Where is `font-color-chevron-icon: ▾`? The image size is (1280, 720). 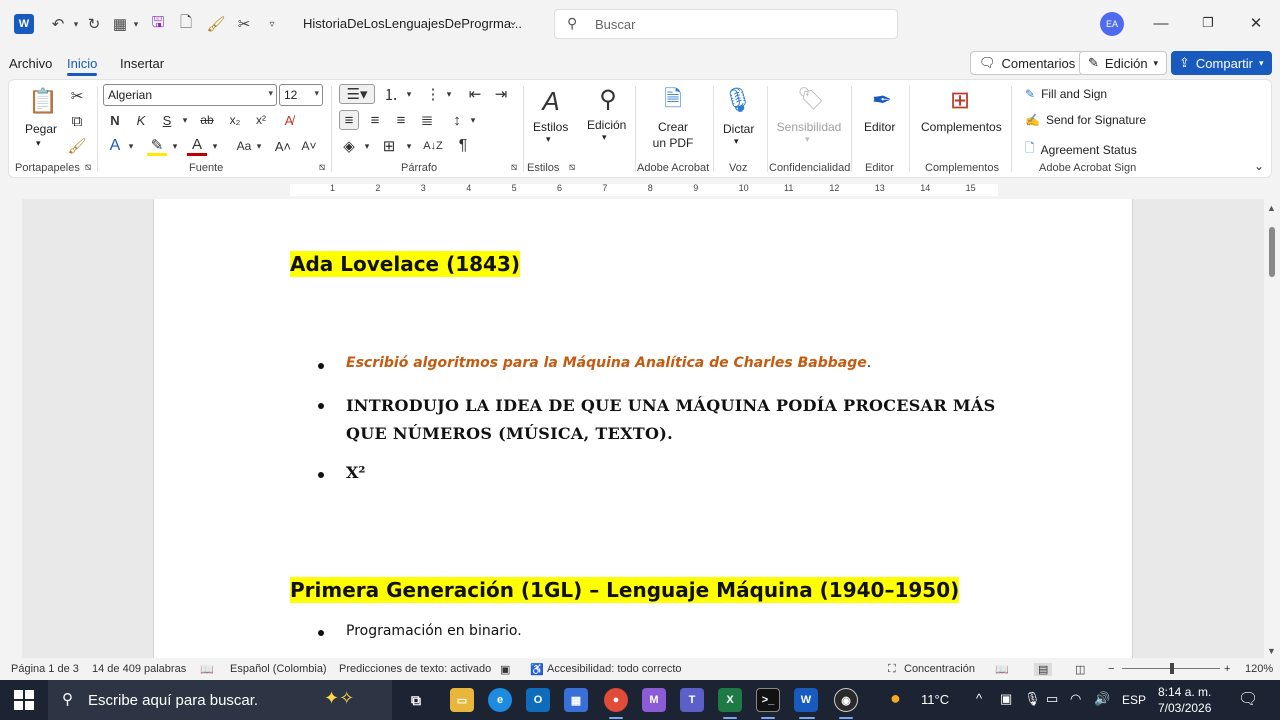 font-color-chevron-icon: ▾ is located at coordinates (215, 146).